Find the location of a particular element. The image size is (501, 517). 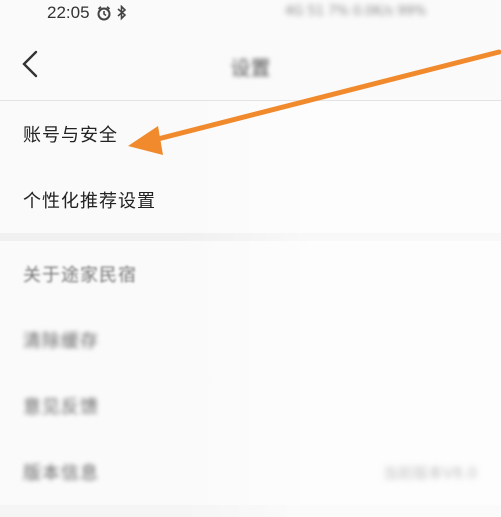

settings-item-feedback: 意见反馈 is located at coordinates (250, 406).